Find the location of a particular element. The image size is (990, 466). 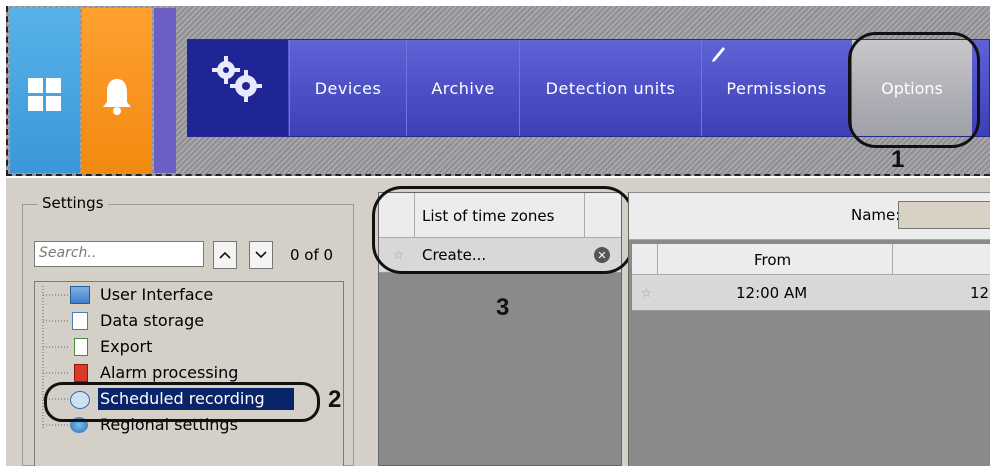

windows-icon is located at coordinates (44, 94).